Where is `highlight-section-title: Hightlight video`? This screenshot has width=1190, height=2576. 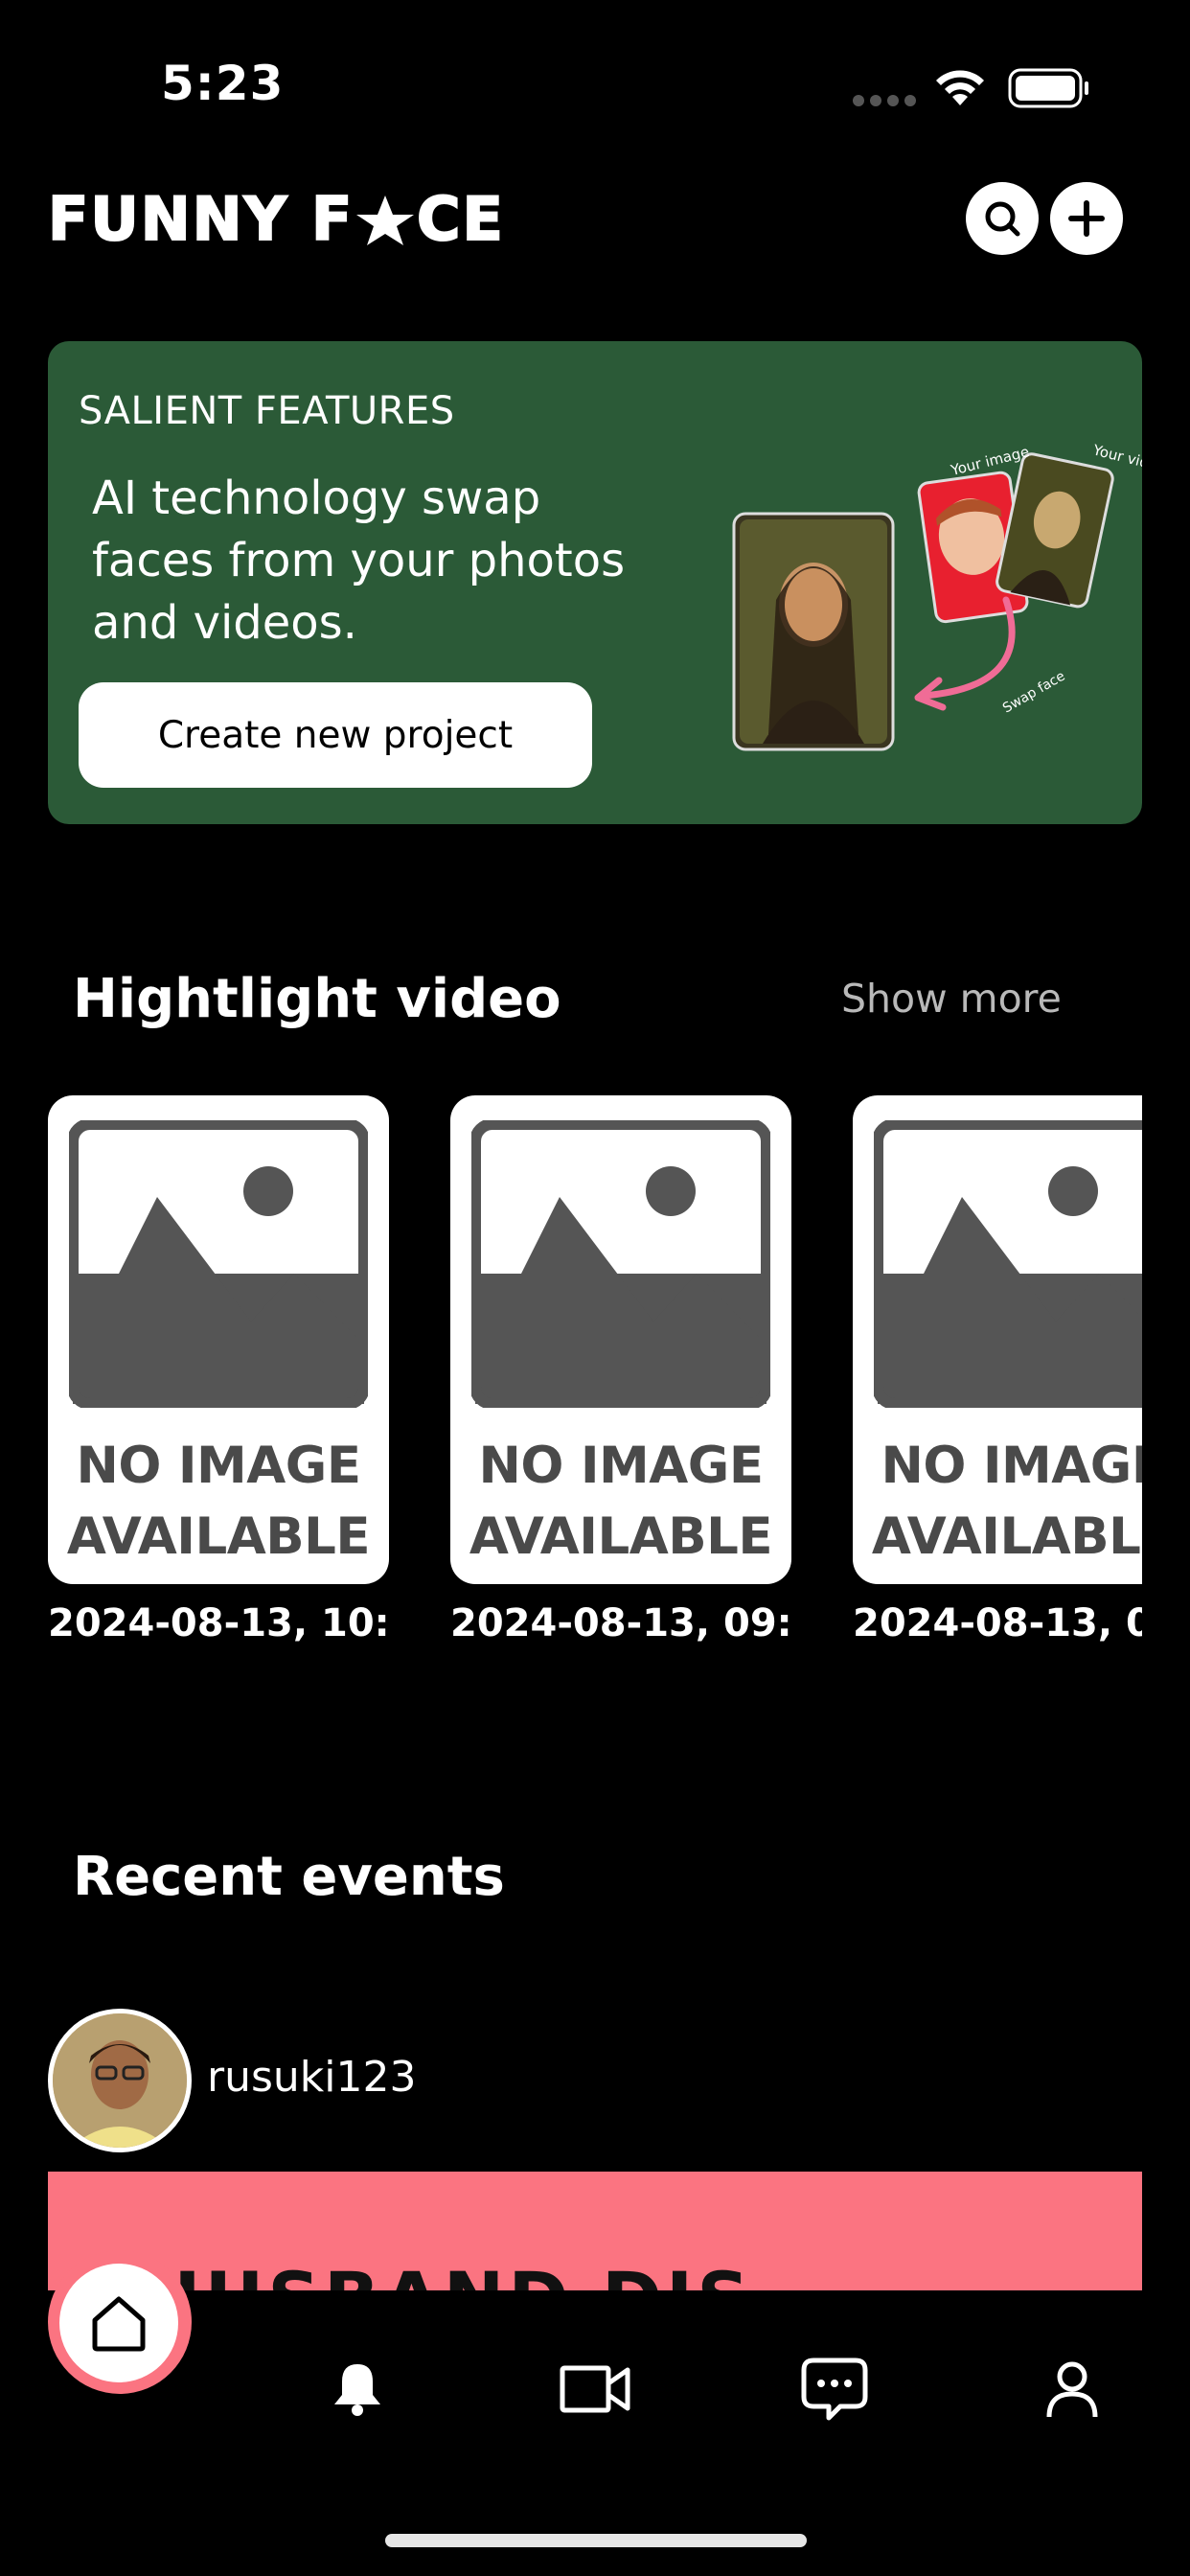 highlight-section-title: Hightlight video is located at coordinates (317, 999).